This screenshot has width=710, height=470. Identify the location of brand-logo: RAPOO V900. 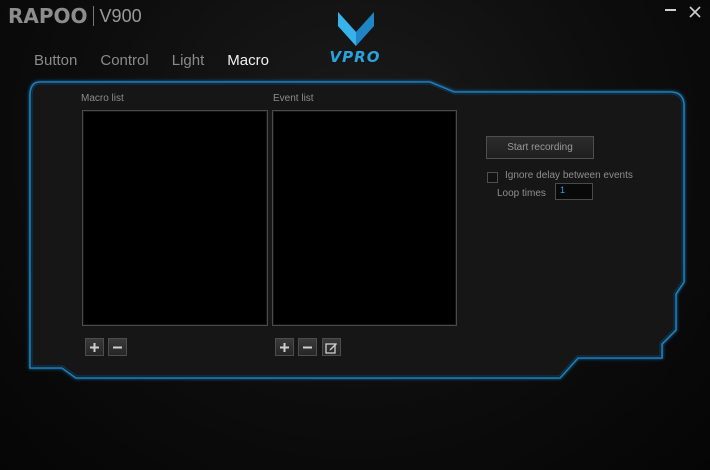
(75, 16).